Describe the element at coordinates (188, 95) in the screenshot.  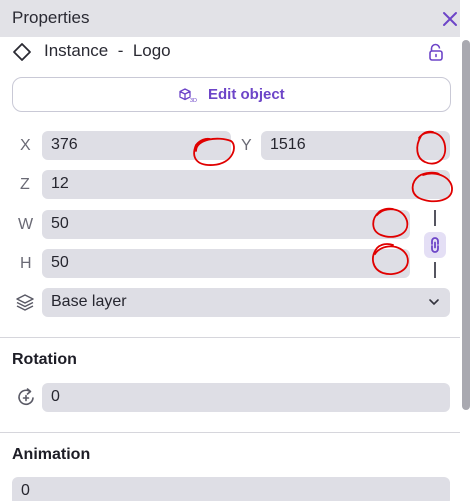
I see `cube-3d-icon: 3D` at that location.